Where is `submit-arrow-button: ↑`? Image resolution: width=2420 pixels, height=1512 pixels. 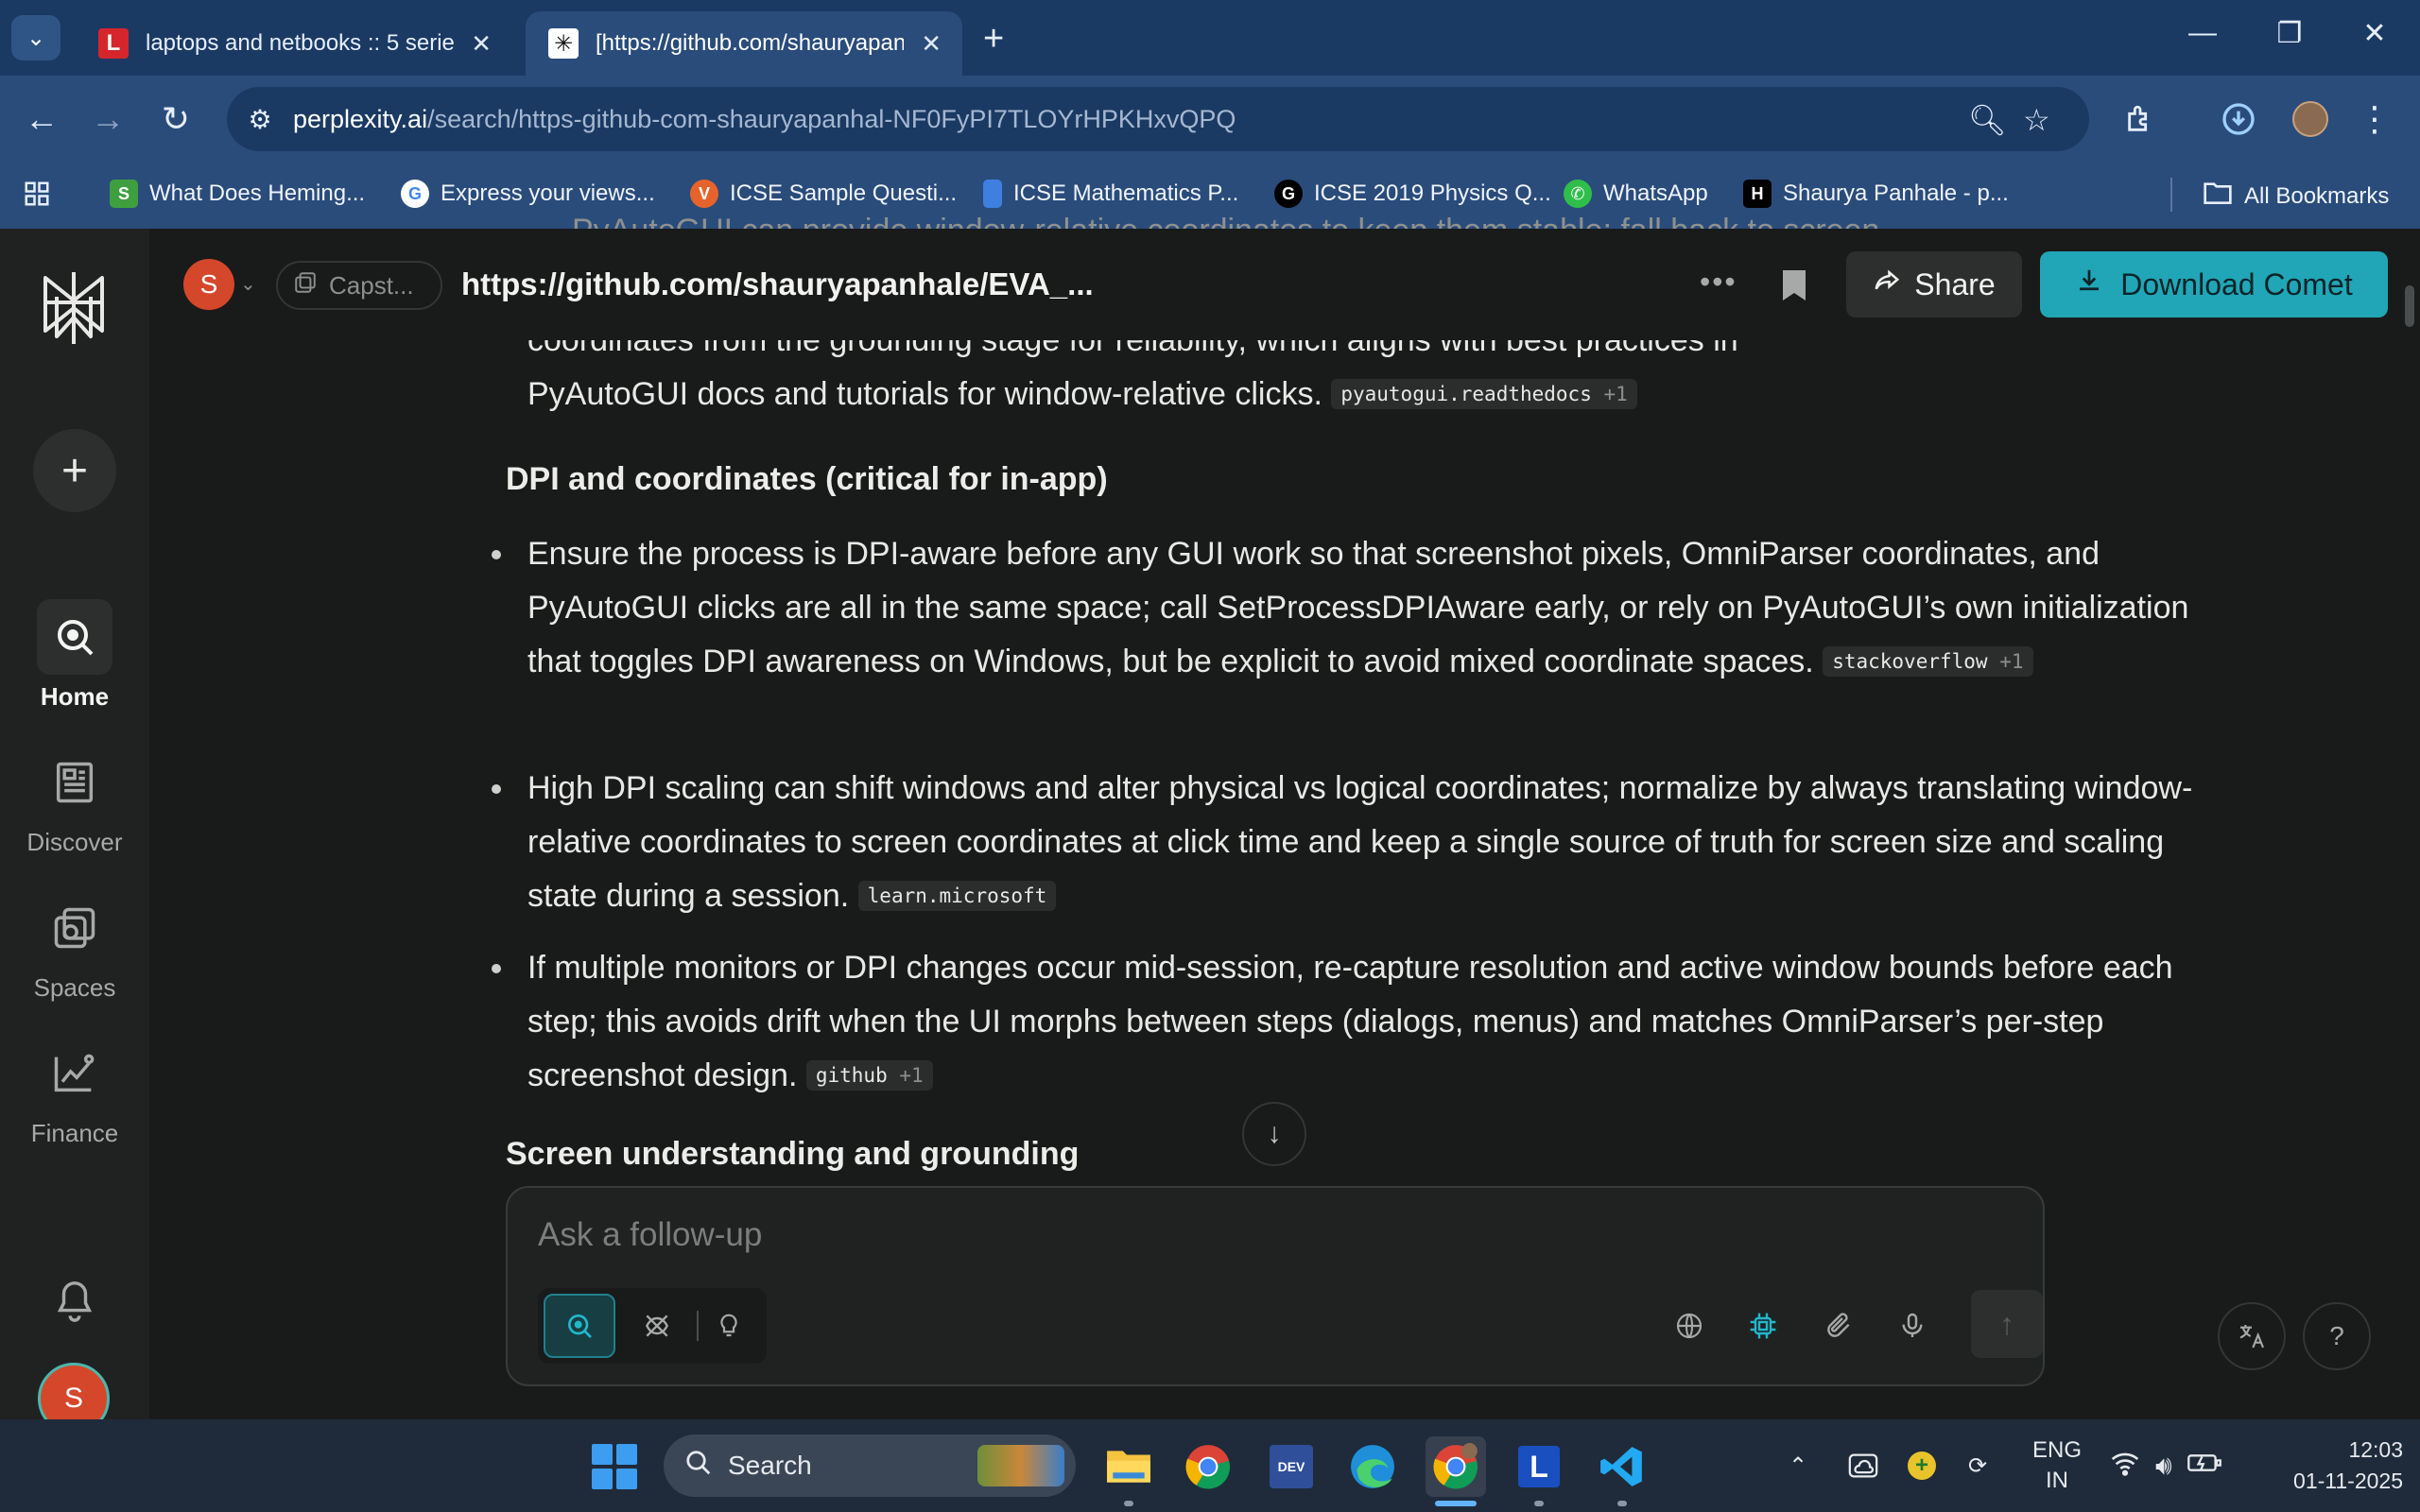 submit-arrow-button: ↑ is located at coordinates (2007, 1324).